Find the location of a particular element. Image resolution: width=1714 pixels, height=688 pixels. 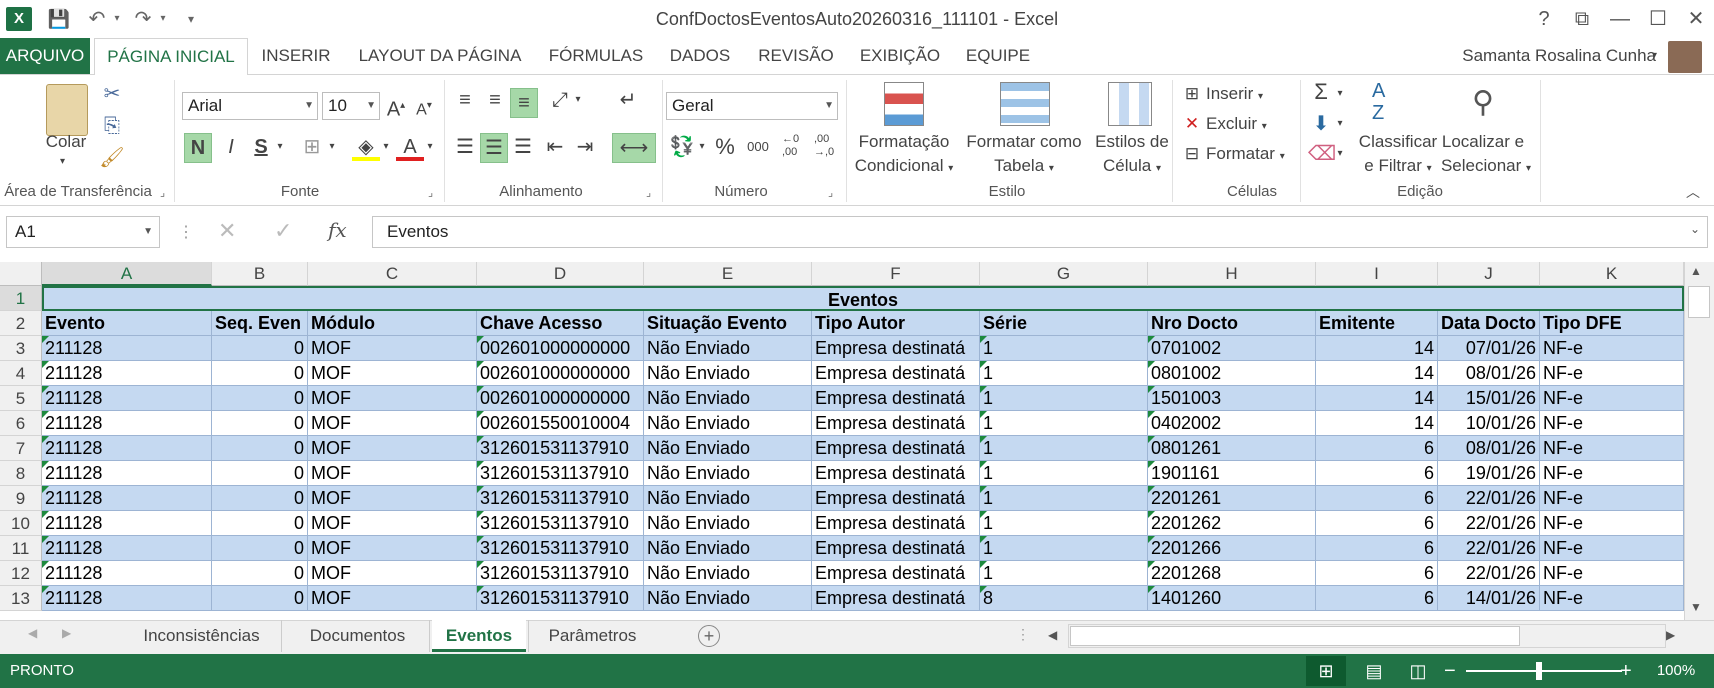

collapse-ribbon-icon: ︿ is located at coordinates (1693, 192).